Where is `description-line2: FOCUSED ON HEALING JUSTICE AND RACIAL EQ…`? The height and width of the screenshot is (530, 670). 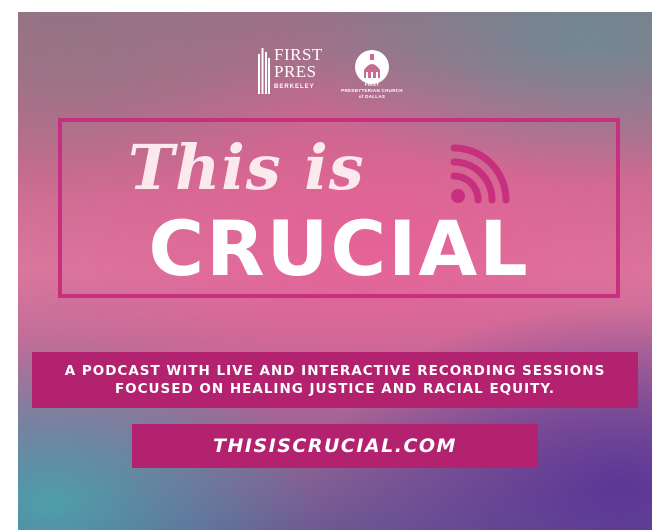
description-line2: FOCUSED ON HEALING JUSTICE AND RACIAL EQ… is located at coordinates (335, 389).